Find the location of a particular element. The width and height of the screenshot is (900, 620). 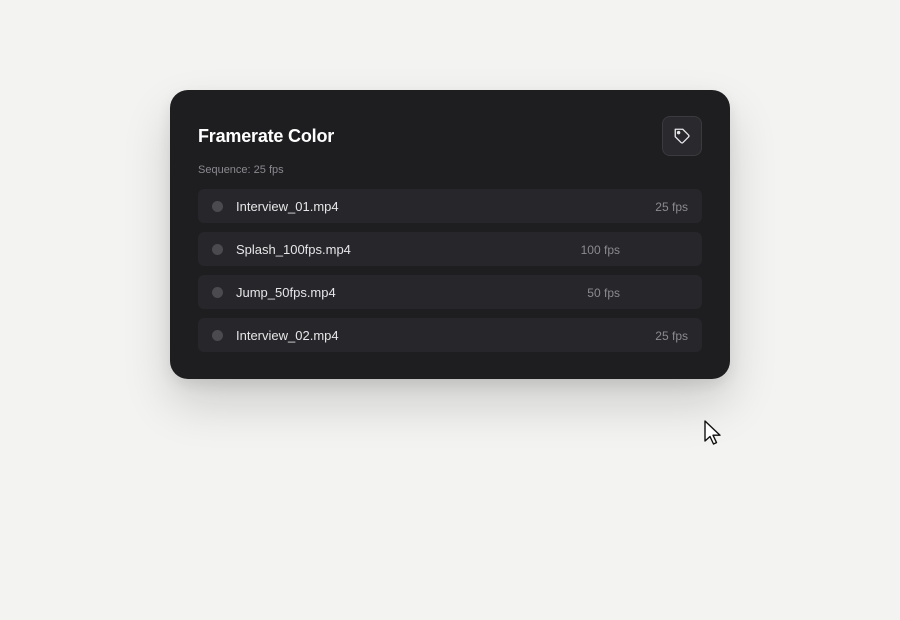

tag-icon is located at coordinates (682, 136).